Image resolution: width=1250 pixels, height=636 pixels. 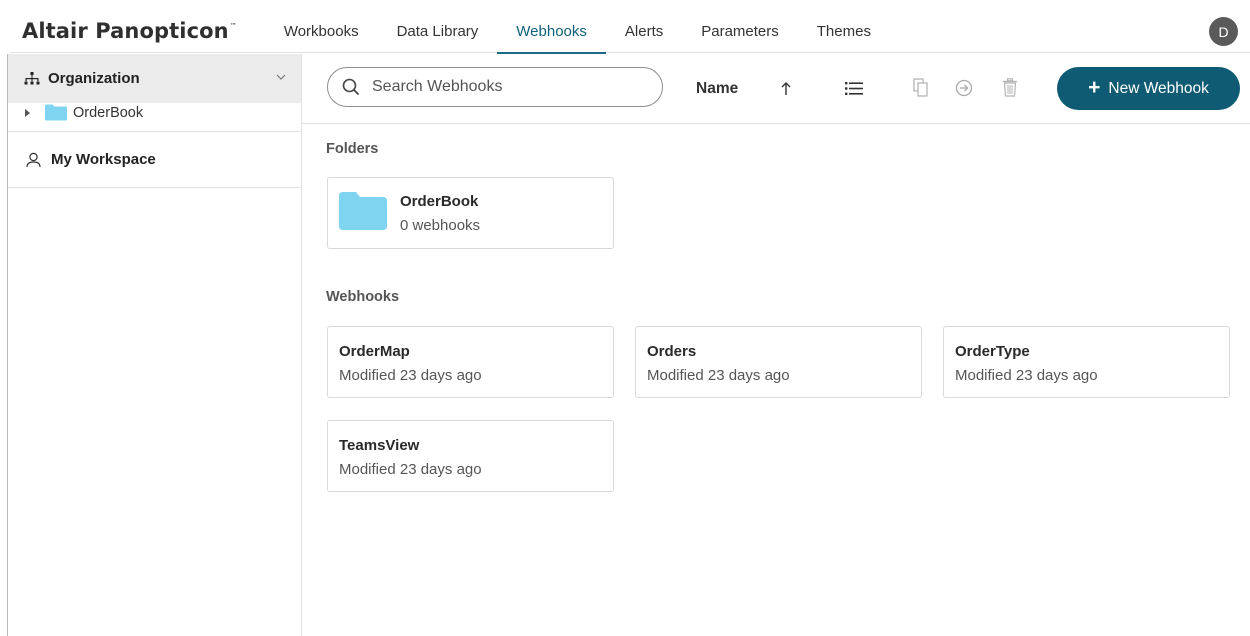 What do you see at coordinates (921, 88) in the screenshot?
I see `copy-icon` at bounding box center [921, 88].